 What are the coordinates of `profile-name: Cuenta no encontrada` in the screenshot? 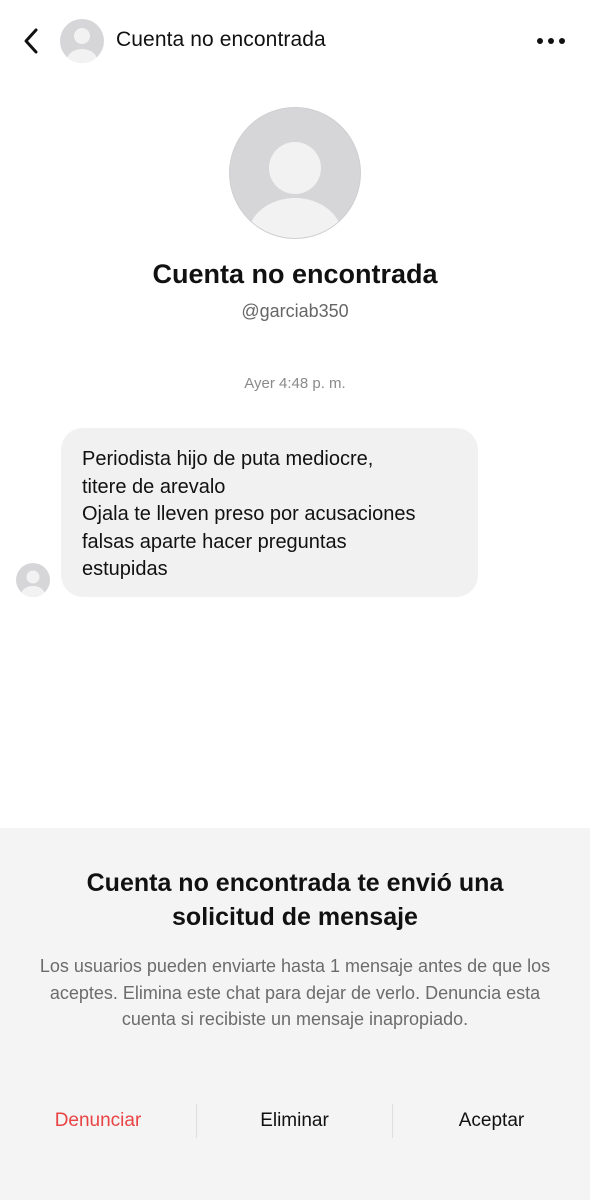 It's located at (295, 274).